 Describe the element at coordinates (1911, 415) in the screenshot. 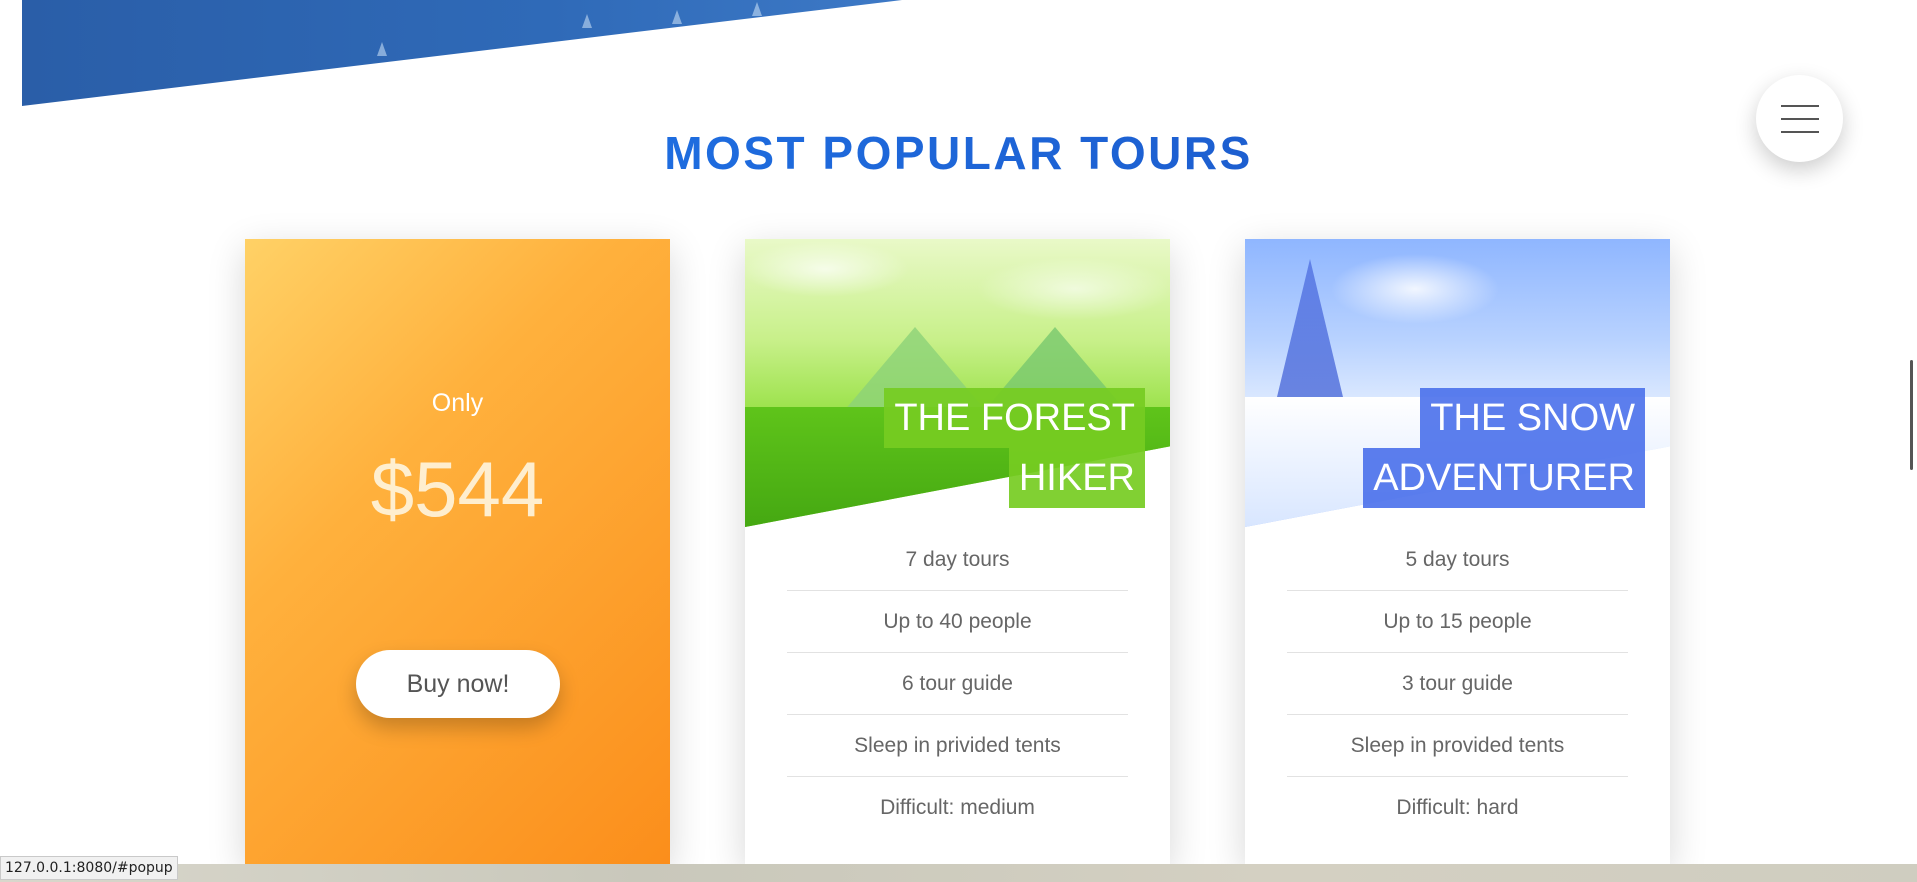

I see `scrollbar-thumb` at that location.